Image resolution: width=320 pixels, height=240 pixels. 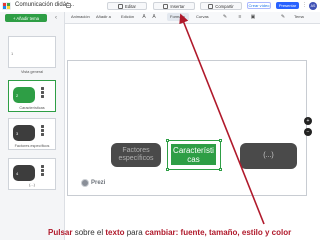 I want to click on caption-part: para, so click(x=134, y=232).